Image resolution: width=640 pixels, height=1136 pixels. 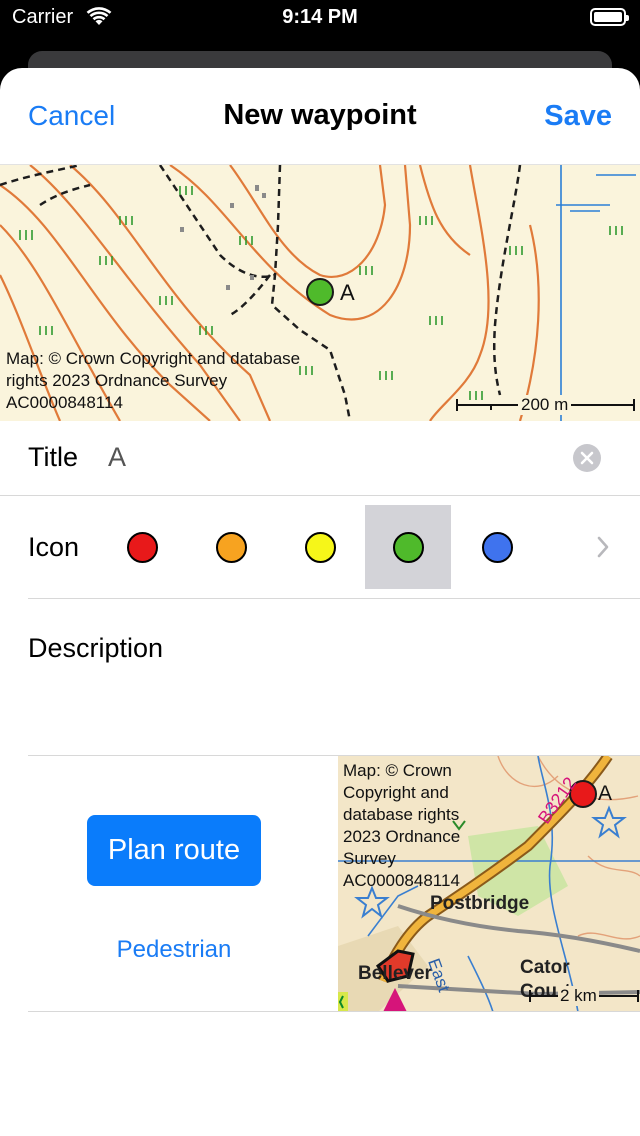 What do you see at coordinates (578, 116) in the screenshot?
I see `save-button: Save` at bounding box center [578, 116].